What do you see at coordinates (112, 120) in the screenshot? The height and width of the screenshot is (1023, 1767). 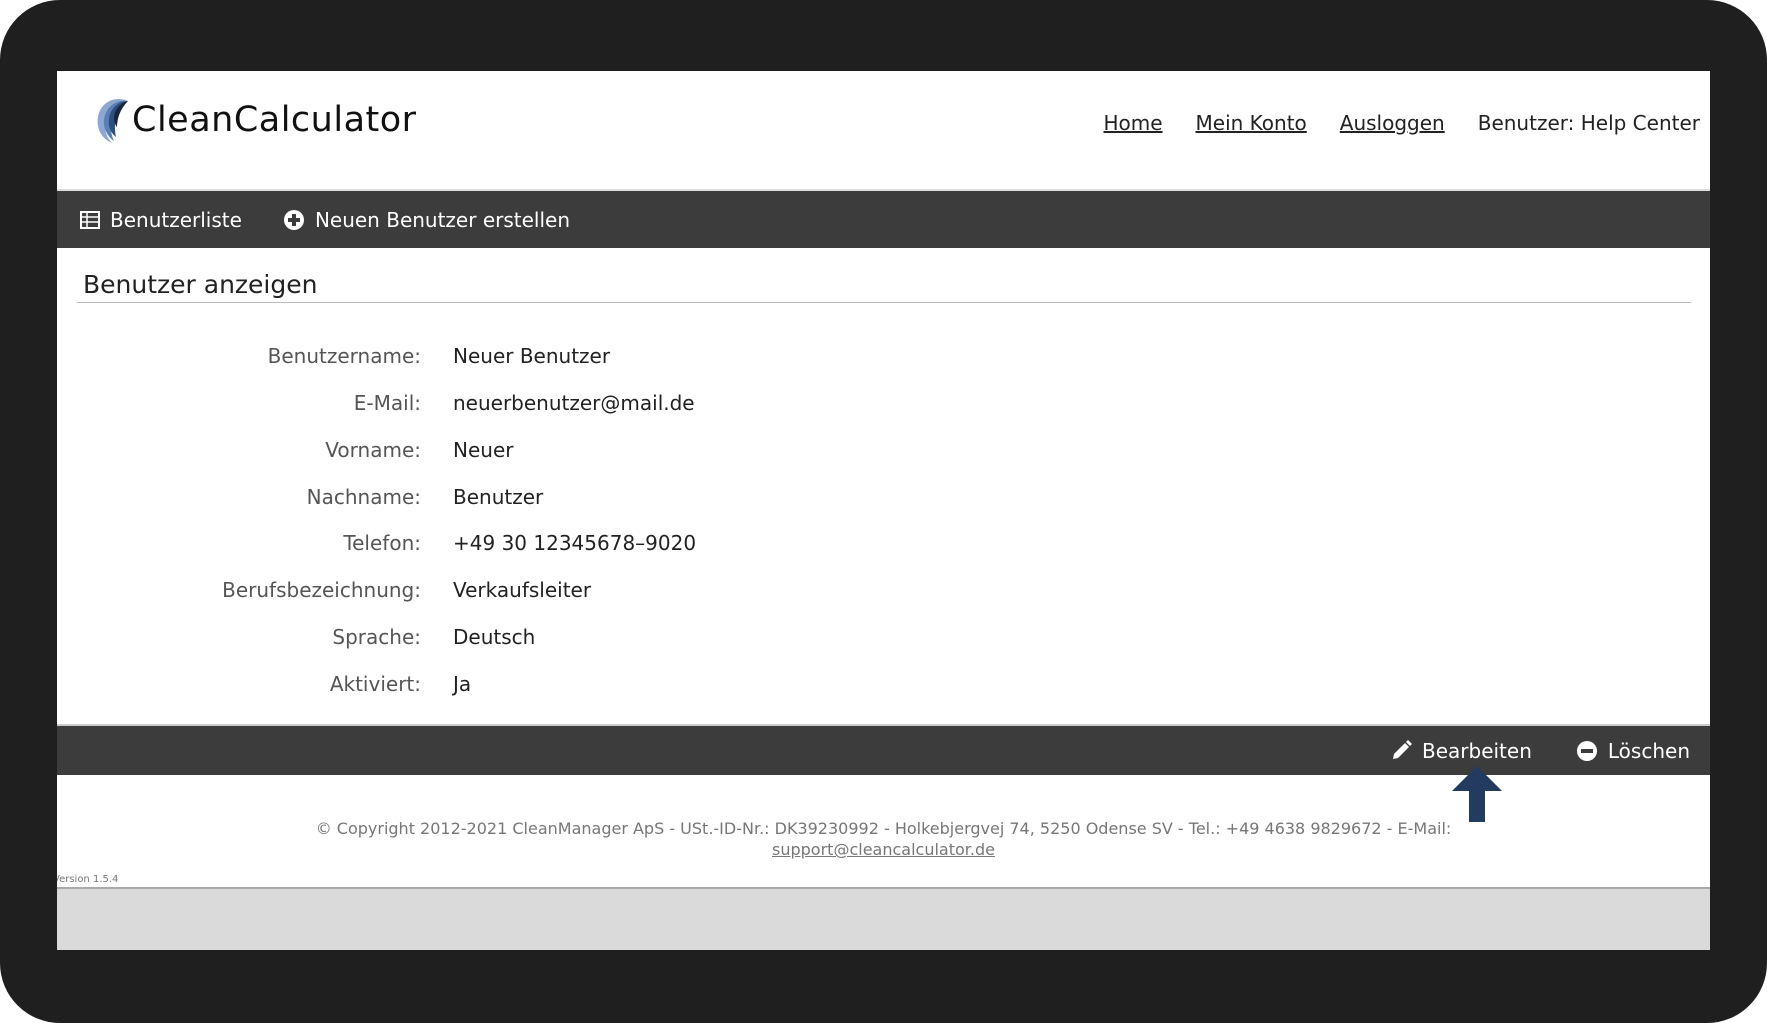 I see `logo-wave-icon` at bounding box center [112, 120].